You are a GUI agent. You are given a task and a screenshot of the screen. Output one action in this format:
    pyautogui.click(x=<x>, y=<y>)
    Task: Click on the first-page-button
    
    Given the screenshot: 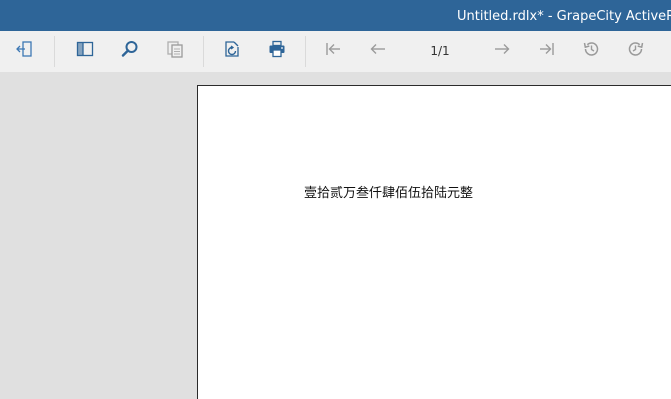 What is the action you would take?
    pyautogui.click(x=333, y=51)
    